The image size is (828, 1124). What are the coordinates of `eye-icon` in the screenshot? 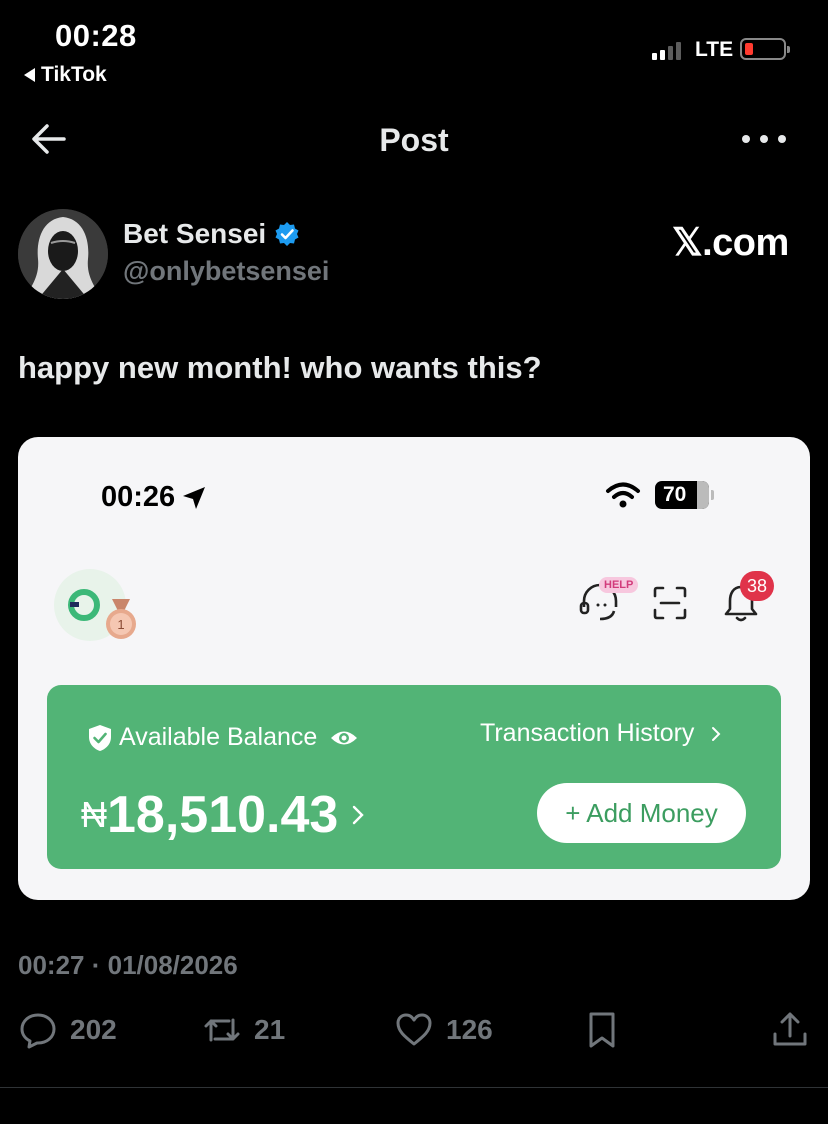 It's located at (344, 738).